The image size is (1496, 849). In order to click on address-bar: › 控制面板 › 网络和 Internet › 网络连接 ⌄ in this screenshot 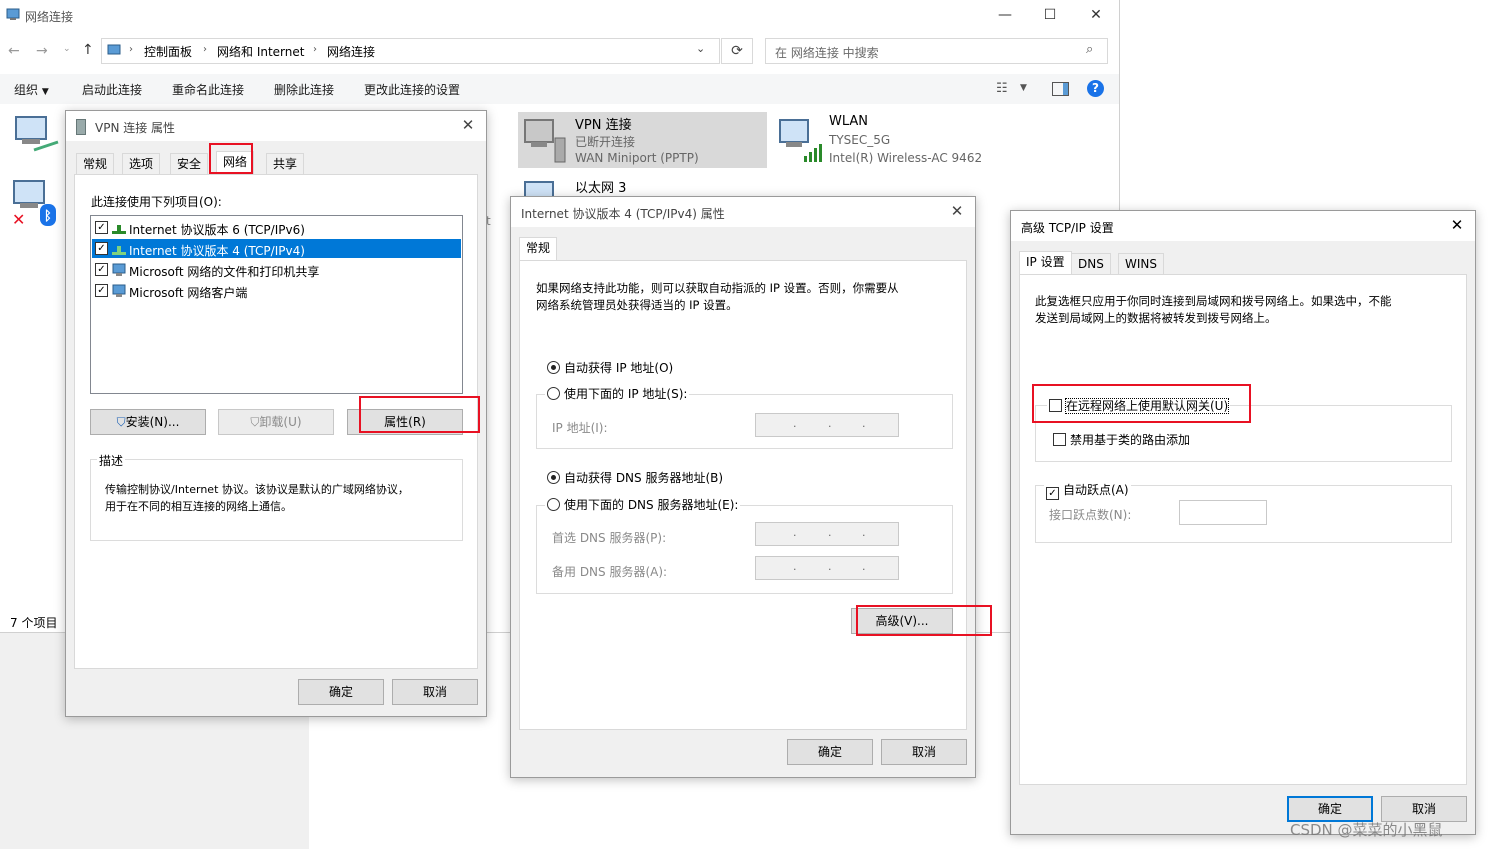, I will do `click(410, 51)`.